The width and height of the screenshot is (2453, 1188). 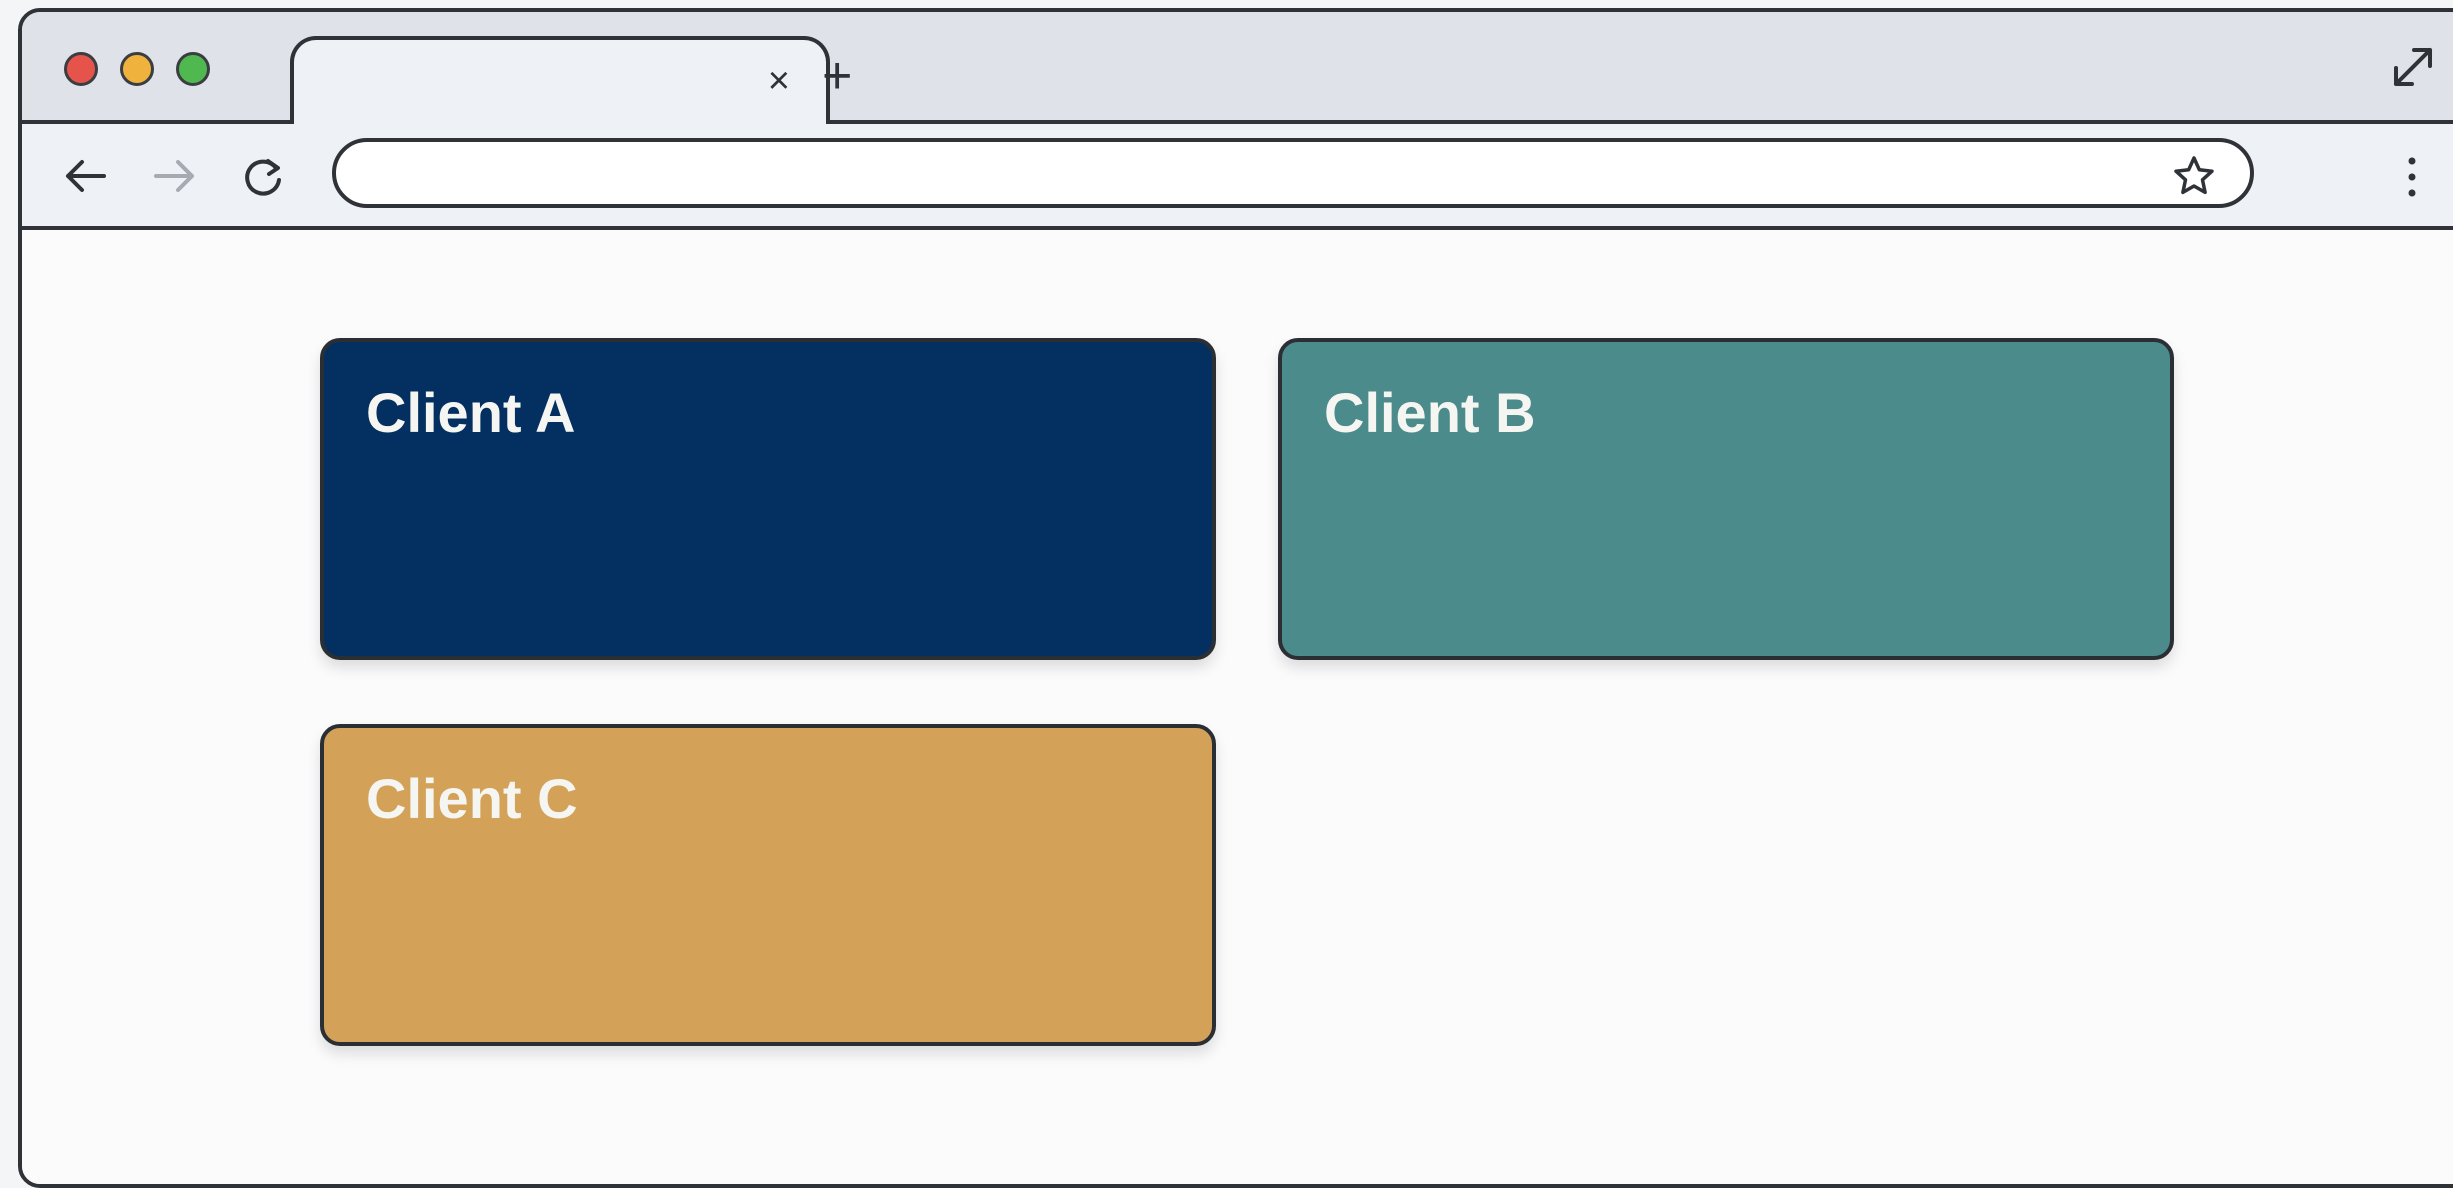 I want to click on client-card-title: Client B, so click(x=1430, y=412).